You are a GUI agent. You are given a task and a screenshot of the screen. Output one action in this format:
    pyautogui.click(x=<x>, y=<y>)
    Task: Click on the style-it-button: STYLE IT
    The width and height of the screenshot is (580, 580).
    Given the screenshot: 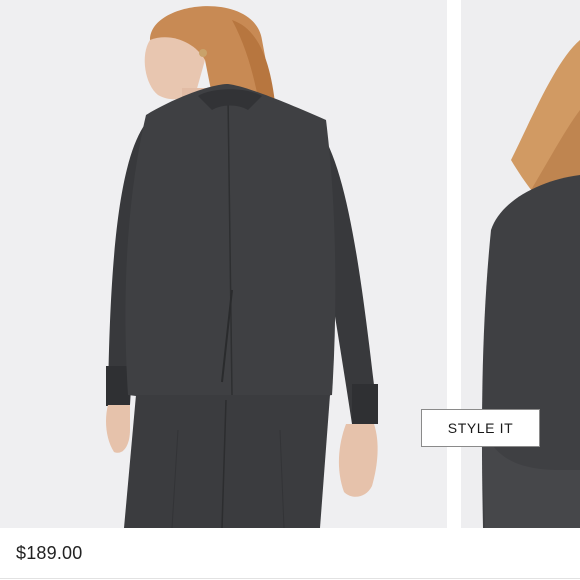 What is the action you would take?
    pyautogui.click(x=480, y=428)
    